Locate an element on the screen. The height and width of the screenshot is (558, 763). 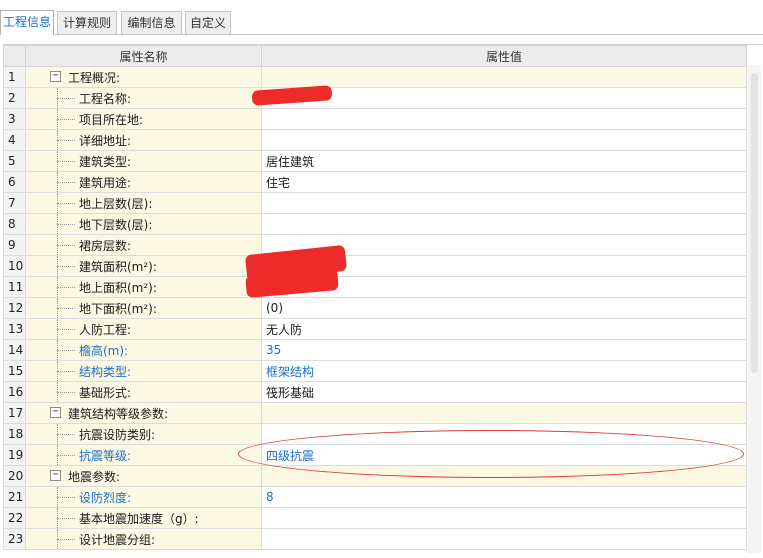
scrollbar-thumb is located at coordinates (754, 223).